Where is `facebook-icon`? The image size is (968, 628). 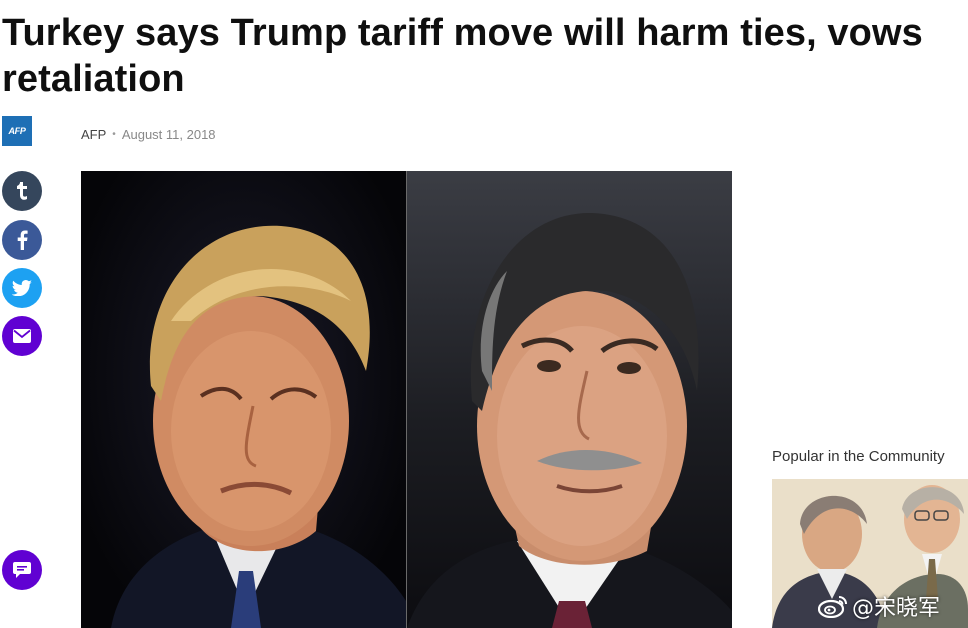
facebook-icon is located at coordinates (22, 240).